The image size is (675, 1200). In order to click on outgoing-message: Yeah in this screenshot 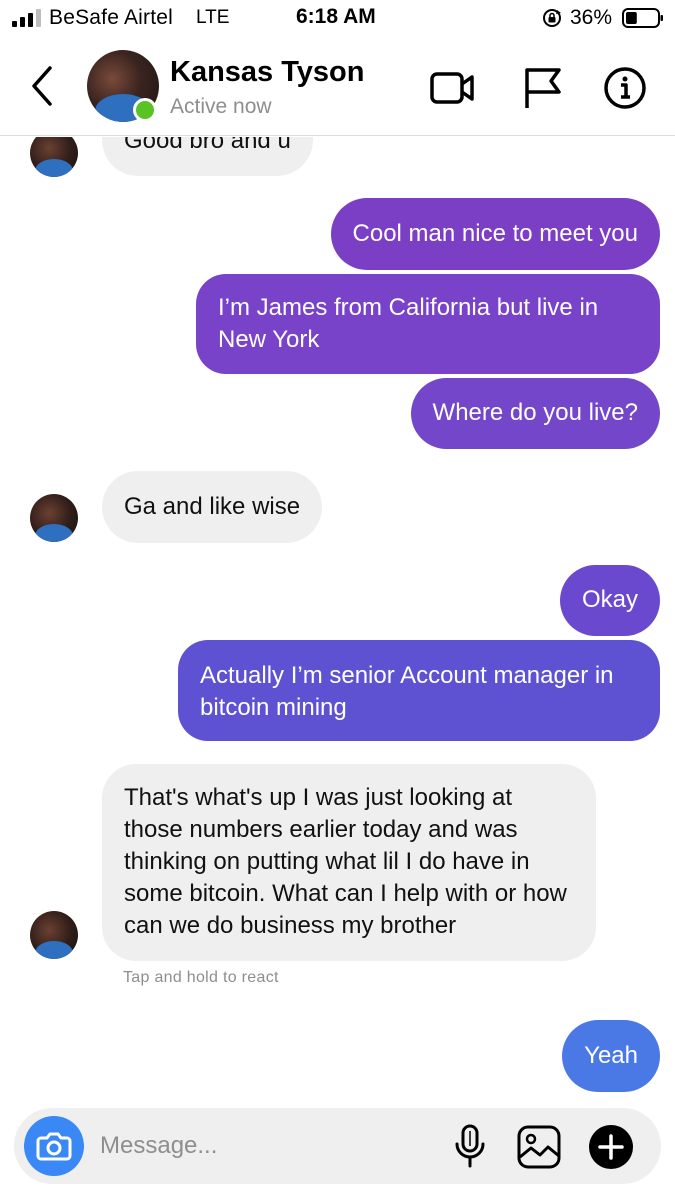, I will do `click(611, 1056)`.